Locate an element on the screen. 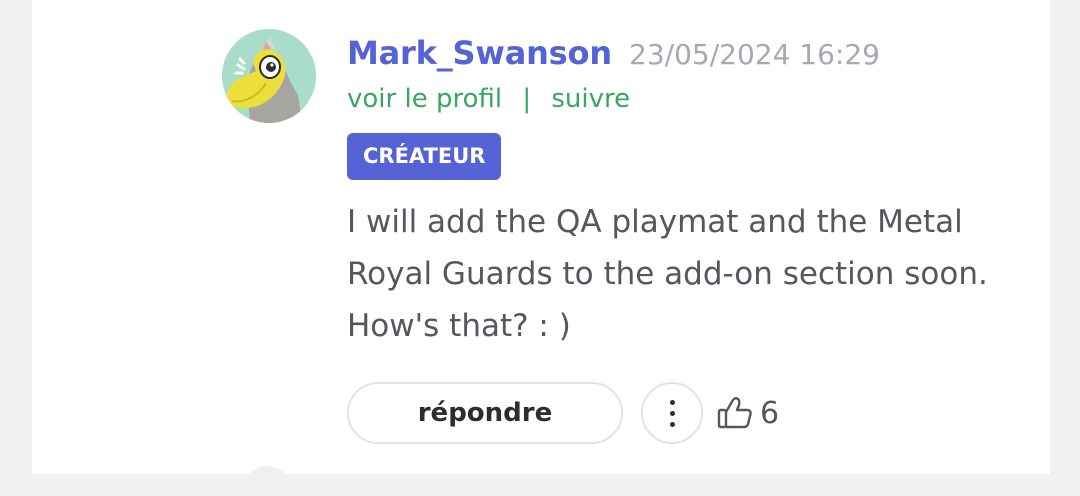 This screenshot has width=1080, height=496. user-avatar is located at coordinates (269, 76).